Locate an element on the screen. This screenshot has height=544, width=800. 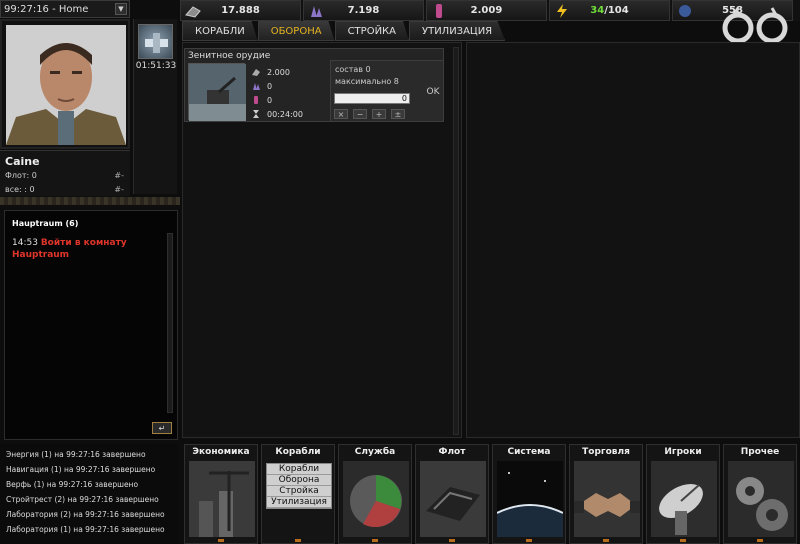
chat-message-time: 14:53 is located at coordinates (25, 243).